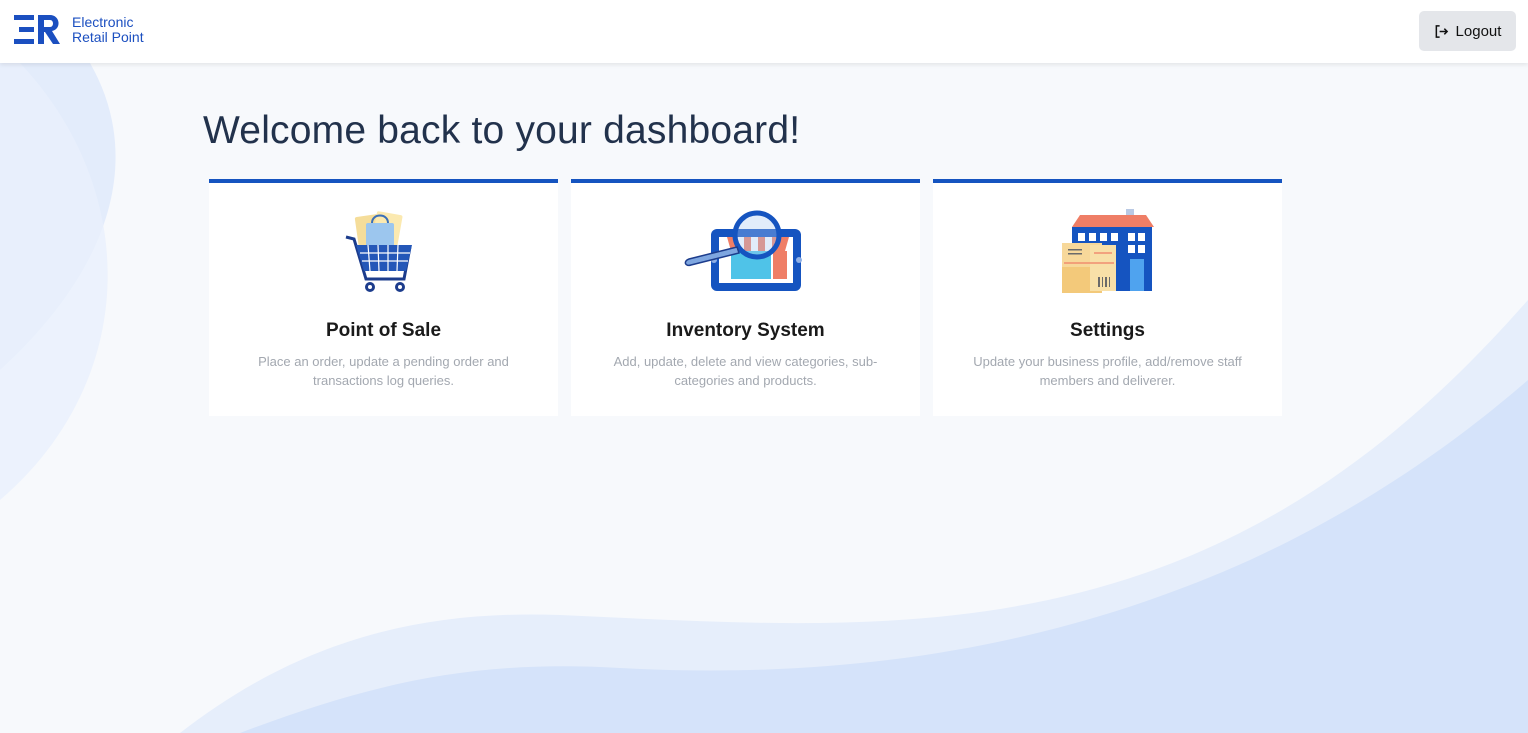 The width and height of the screenshot is (1528, 733). Describe the element at coordinates (1478, 31) in the screenshot. I see `logout-label: Logout` at that location.